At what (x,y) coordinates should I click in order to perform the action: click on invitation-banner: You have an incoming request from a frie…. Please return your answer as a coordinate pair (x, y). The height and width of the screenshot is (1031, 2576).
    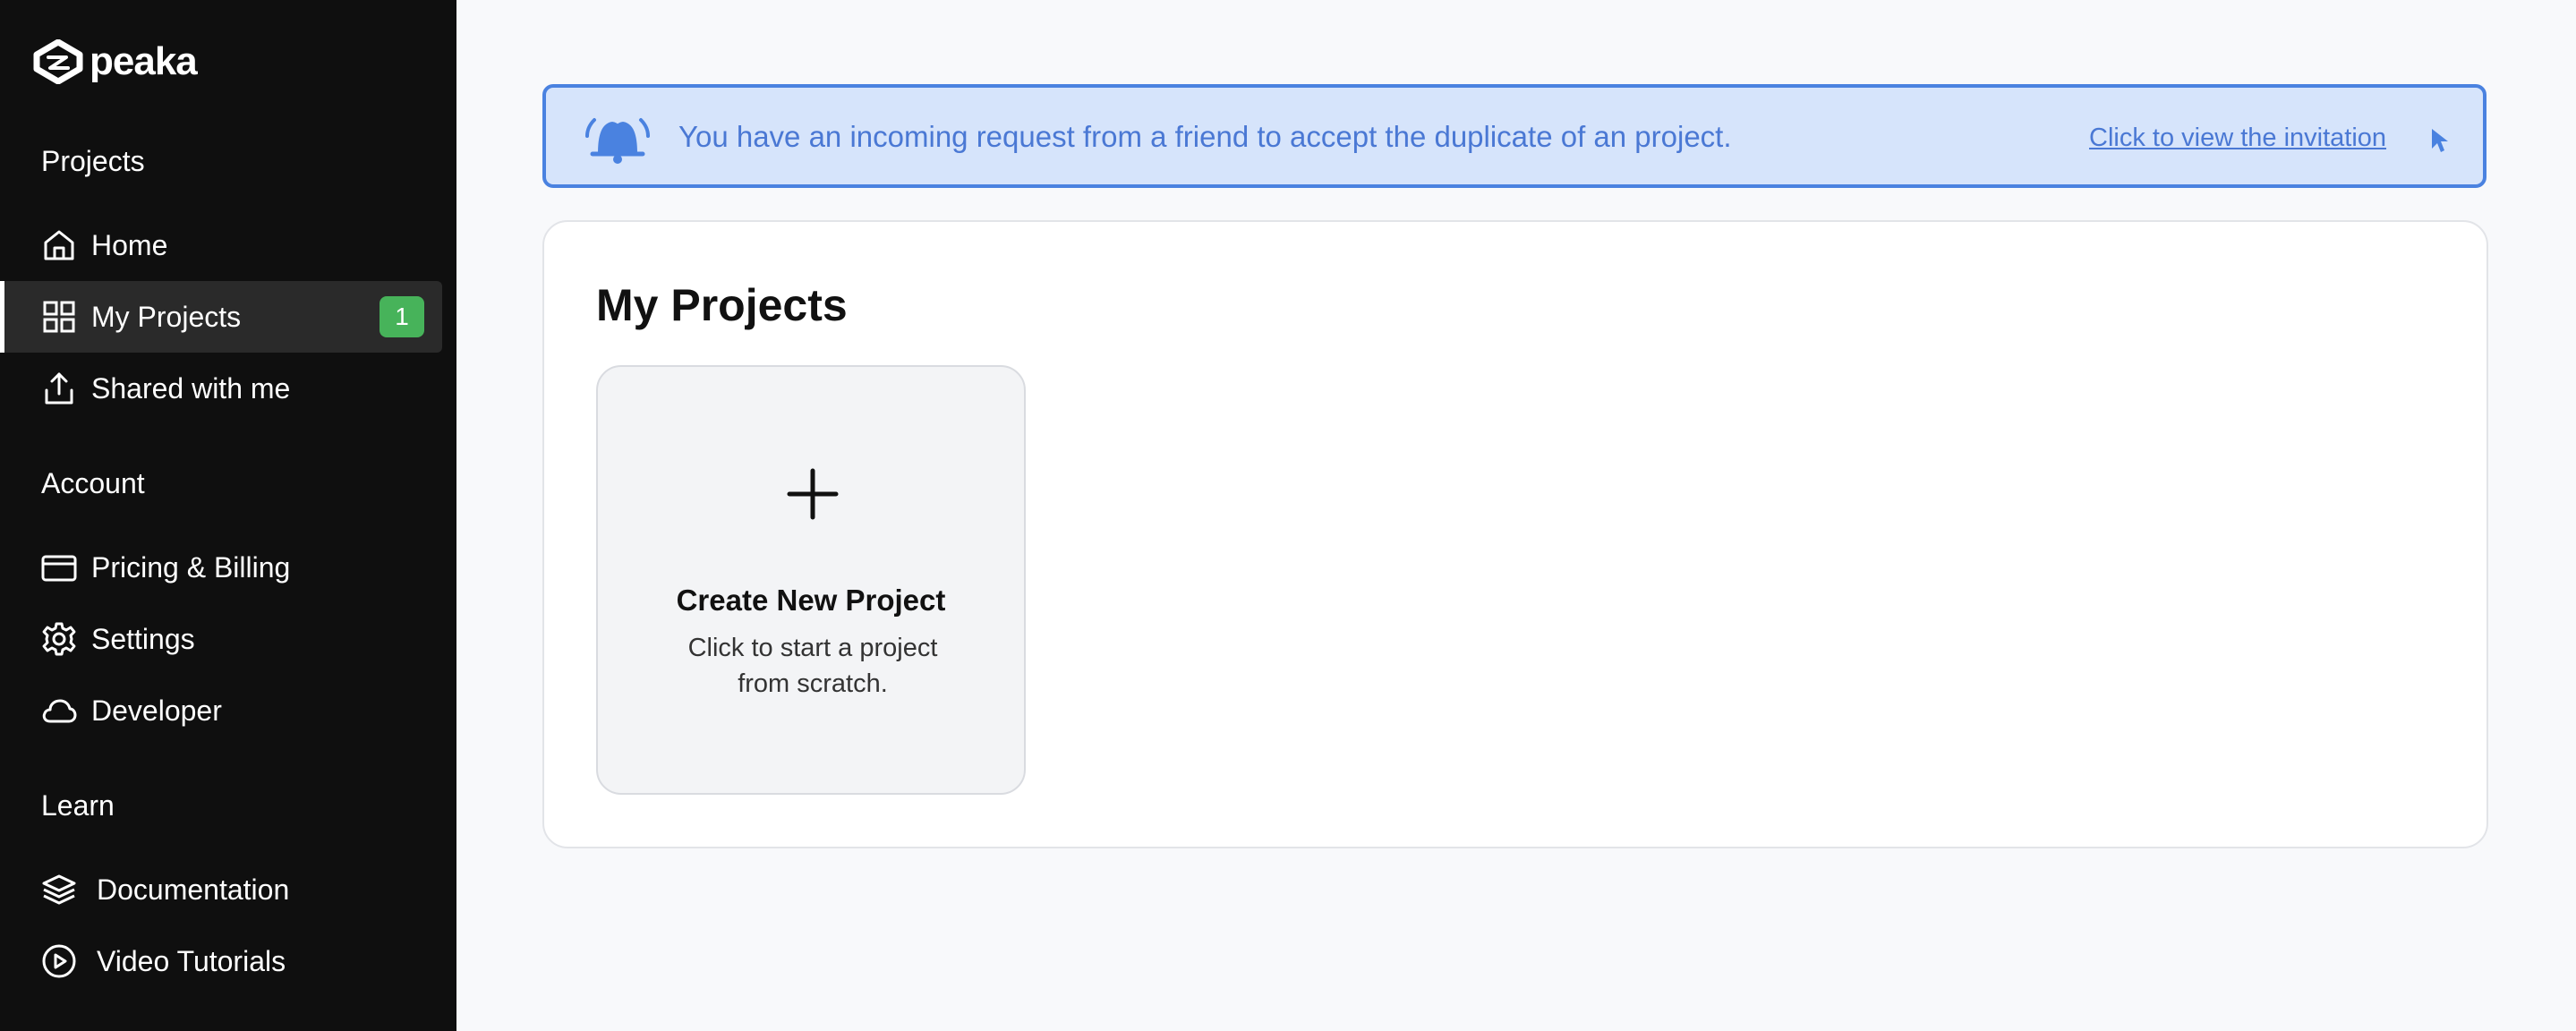
    Looking at the image, I should click on (1514, 136).